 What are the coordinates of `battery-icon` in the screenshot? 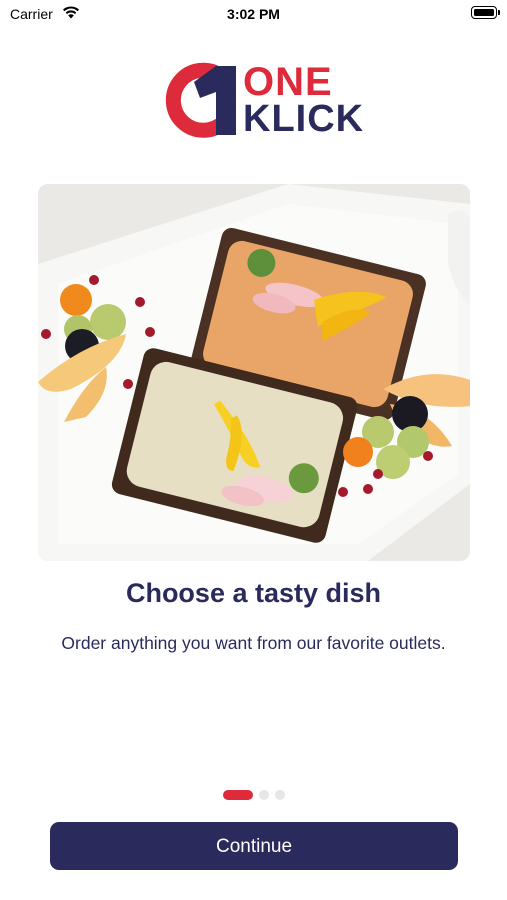 It's located at (485, 12).